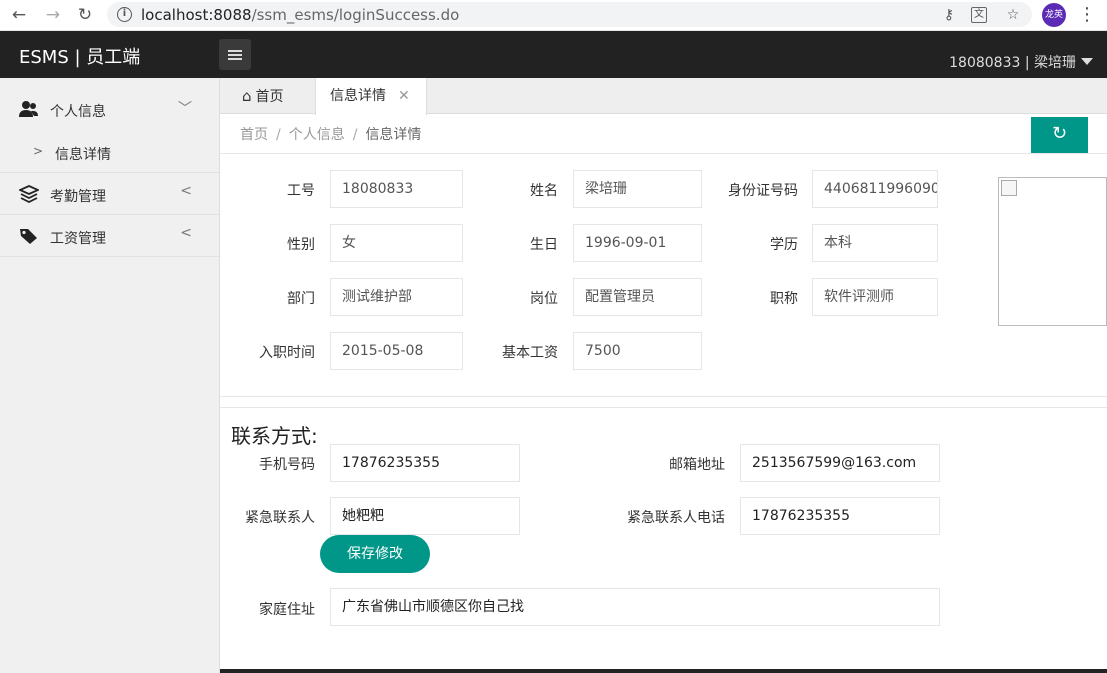  I want to click on app-logo: ESMS | 员工端, so click(80, 57).